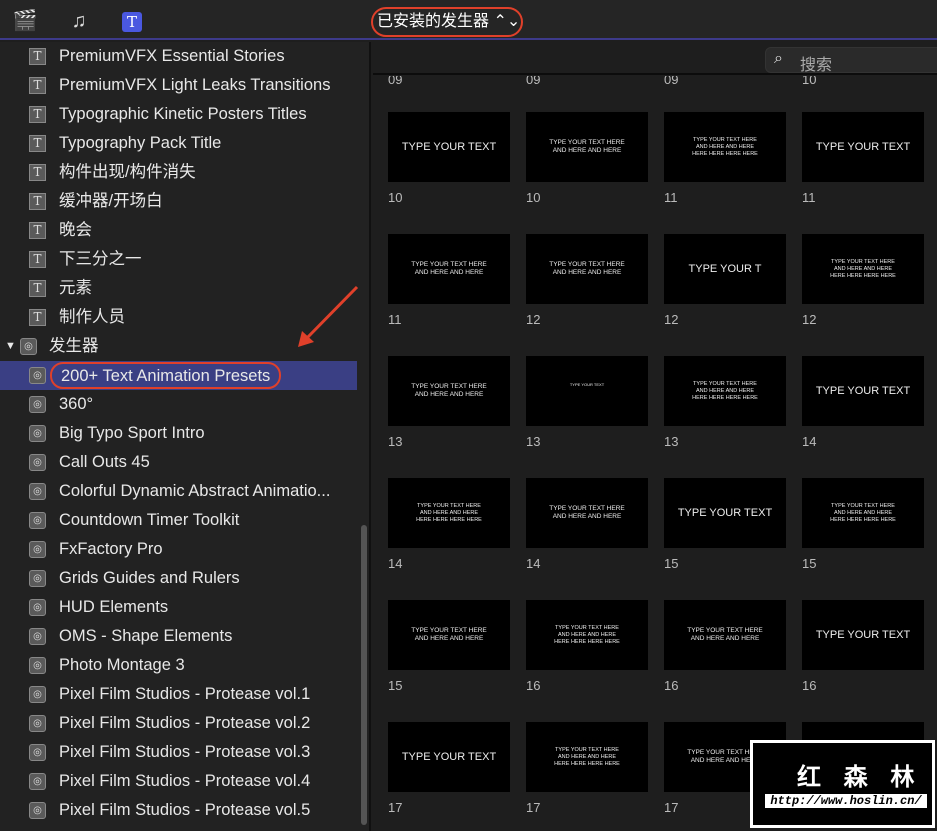  Describe the element at coordinates (166, 375) in the screenshot. I see `sidebar-item-label: 200+ Text Animation Presets` at that location.